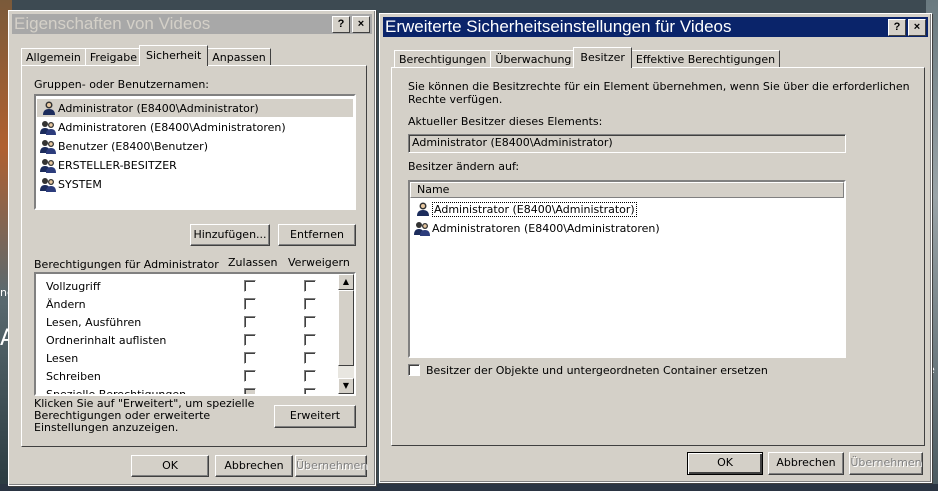 The image size is (938, 491). Describe the element at coordinates (73, 376) in the screenshot. I see `permission-name: Schreiben` at that location.